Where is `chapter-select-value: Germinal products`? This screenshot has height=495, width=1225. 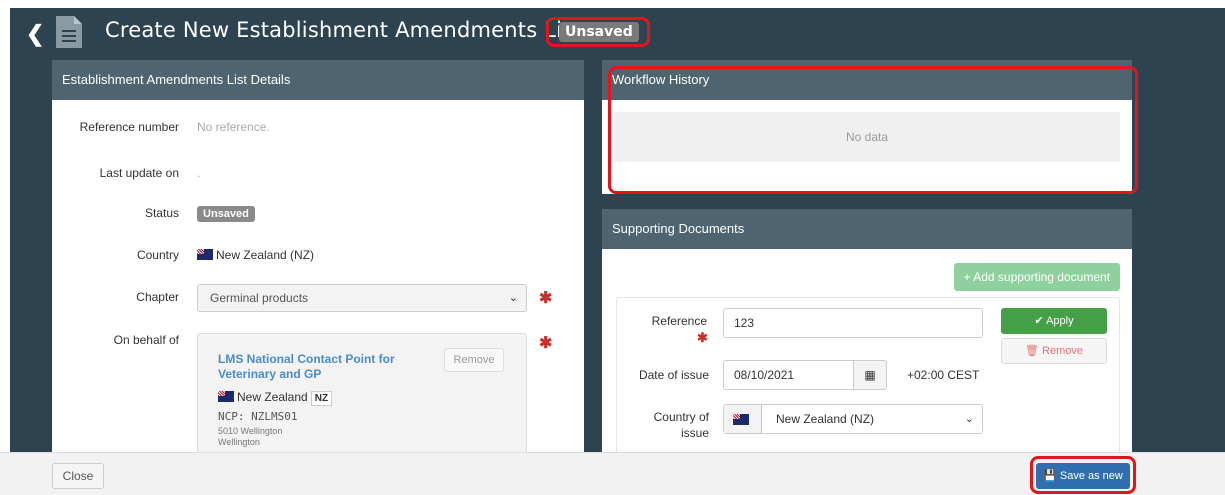 chapter-select-value: Germinal products is located at coordinates (259, 298).